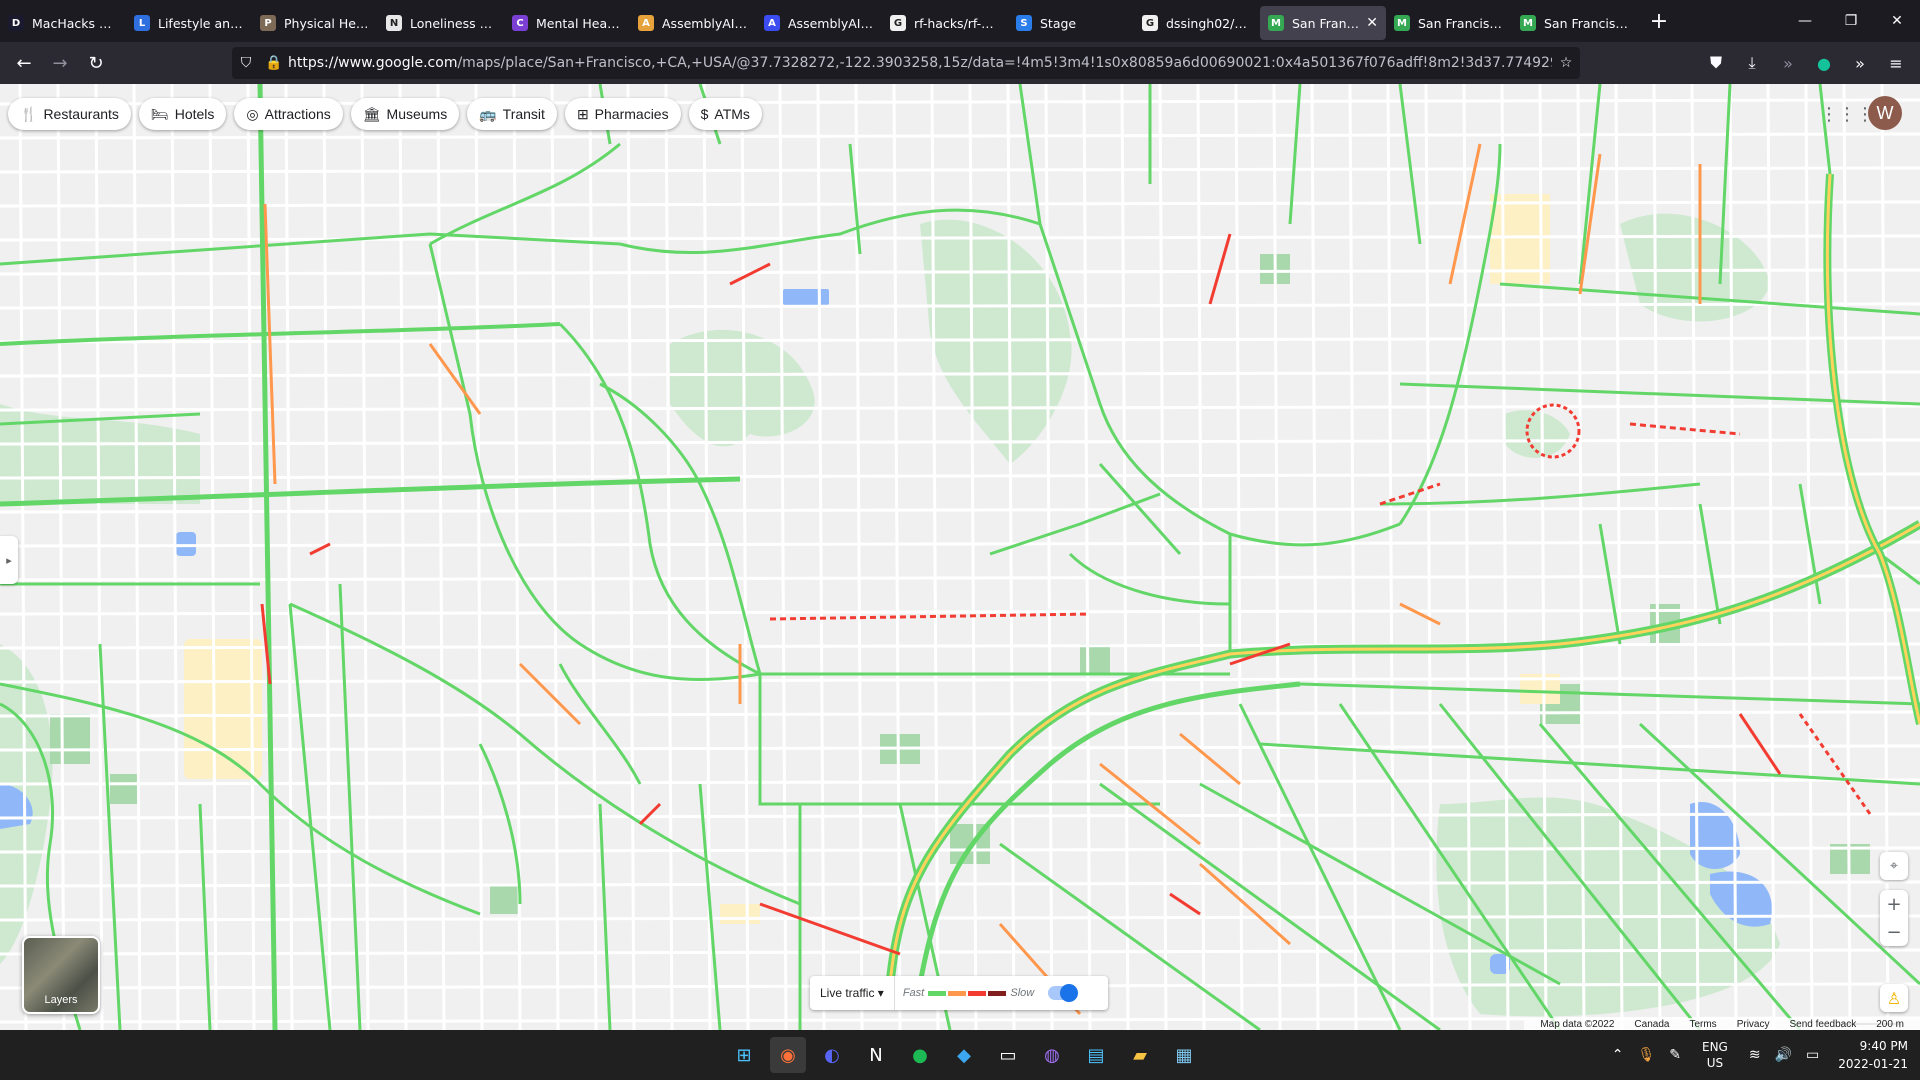  Describe the element at coordinates (189, 23) in the screenshot. I see `browser-tab: L Lifestyle and me` at that location.